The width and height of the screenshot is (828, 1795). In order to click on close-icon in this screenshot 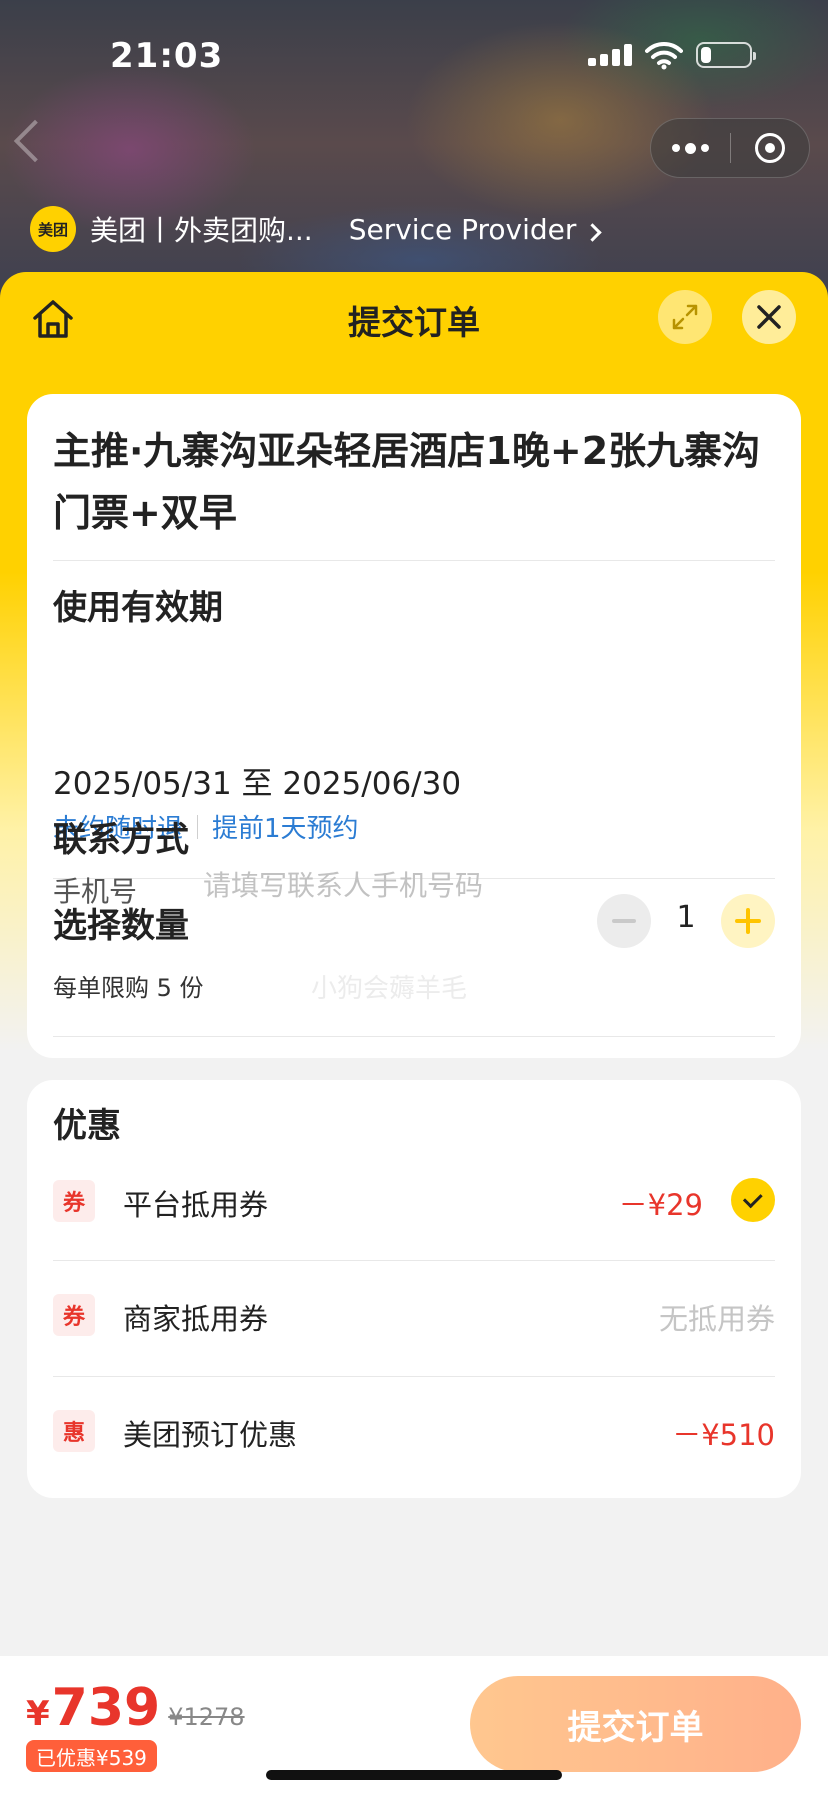, I will do `click(769, 317)`.